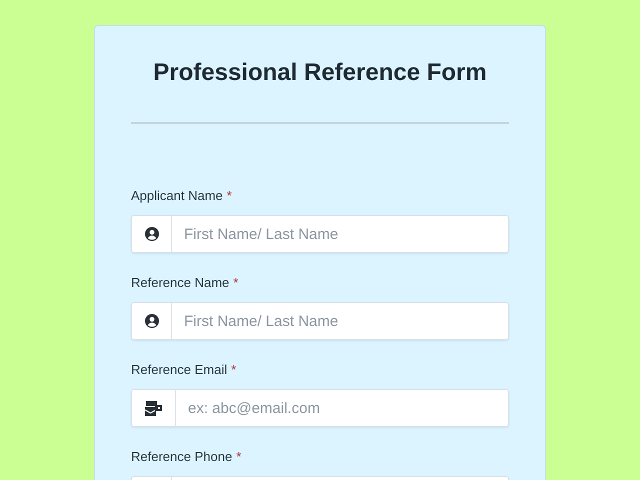  Describe the element at coordinates (180, 282) in the screenshot. I see `field-label: Reference Name` at that location.